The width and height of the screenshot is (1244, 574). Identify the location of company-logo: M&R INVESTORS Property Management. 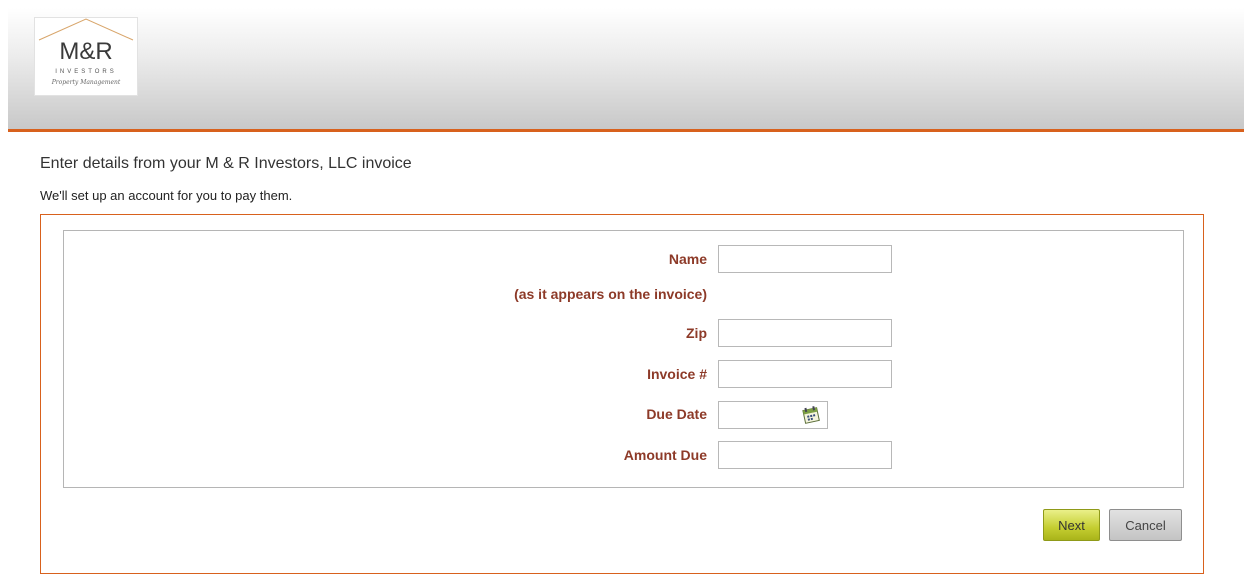
(86, 56).